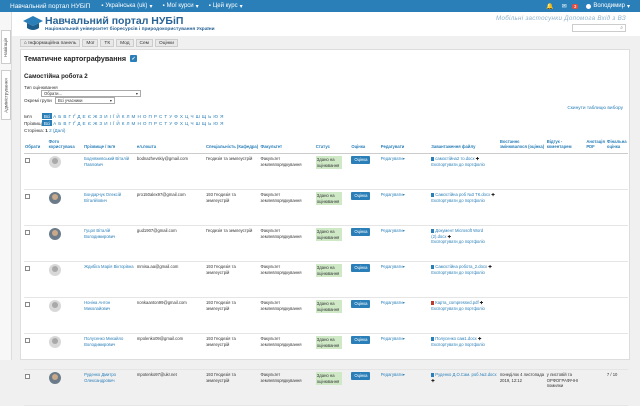 This screenshot has width=640, height=406. Describe the element at coordinates (365, 146) in the screenshot. I see `col-grade: Оцінка` at that location.